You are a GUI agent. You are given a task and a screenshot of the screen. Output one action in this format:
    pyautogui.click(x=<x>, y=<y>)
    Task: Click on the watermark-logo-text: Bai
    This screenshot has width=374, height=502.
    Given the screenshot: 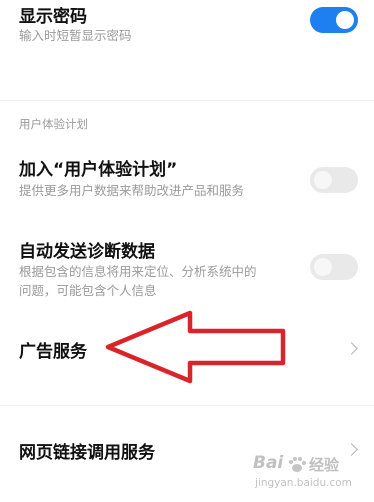 What is the action you would take?
    pyautogui.click(x=268, y=463)
    